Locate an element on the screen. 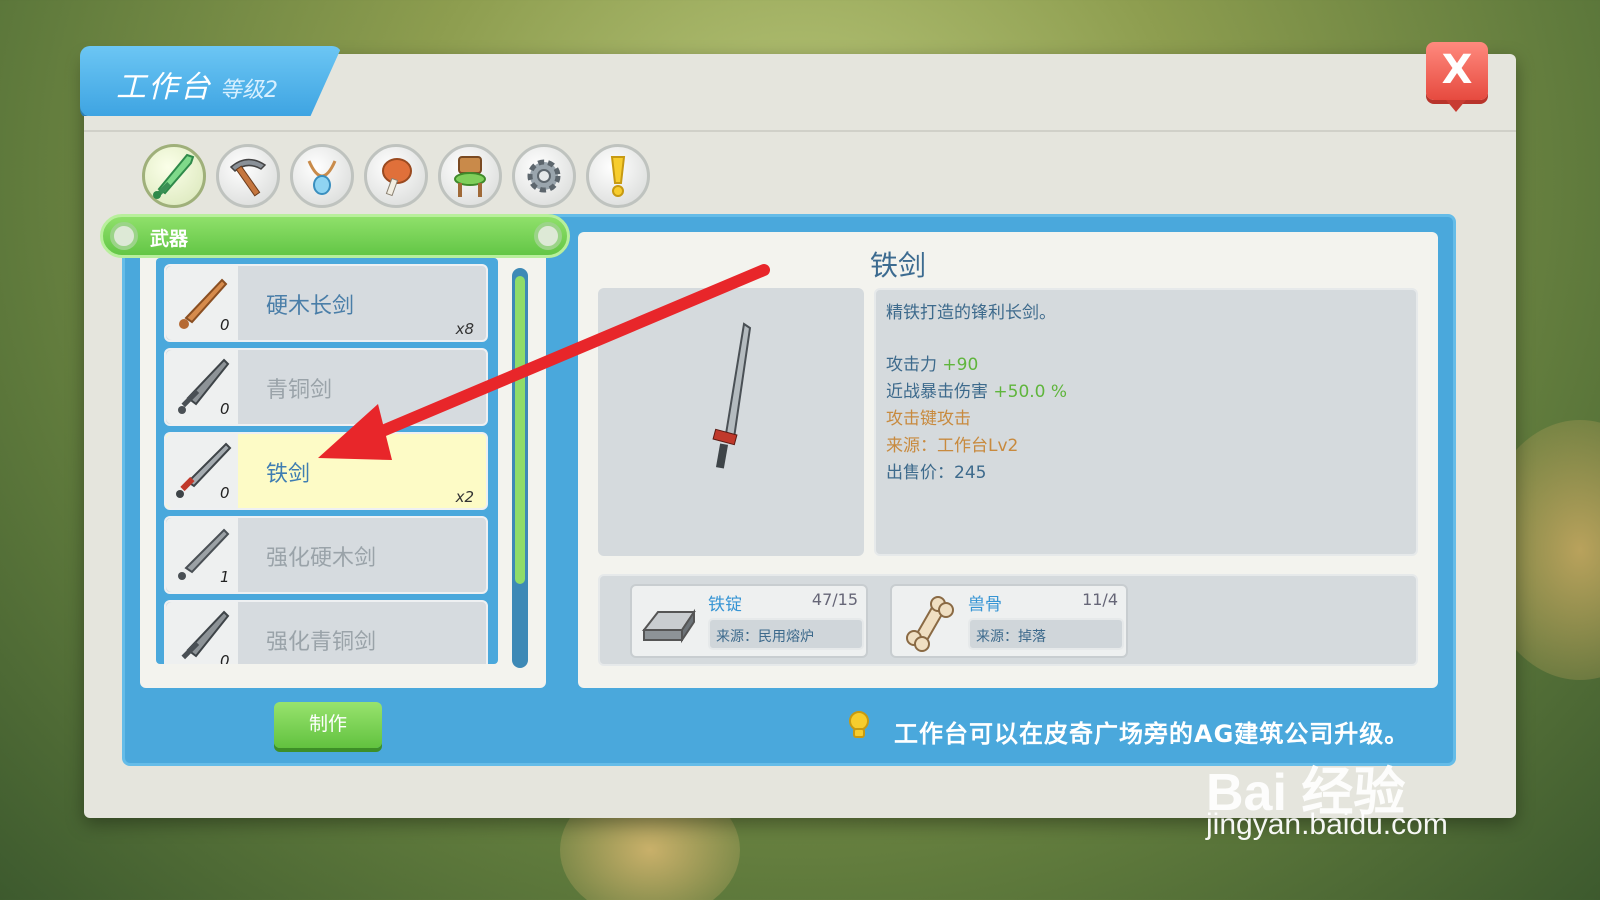 Image resolution: width=1600 pixels, height=900 pixels. chair-icon is located at coordinates (470, 176).